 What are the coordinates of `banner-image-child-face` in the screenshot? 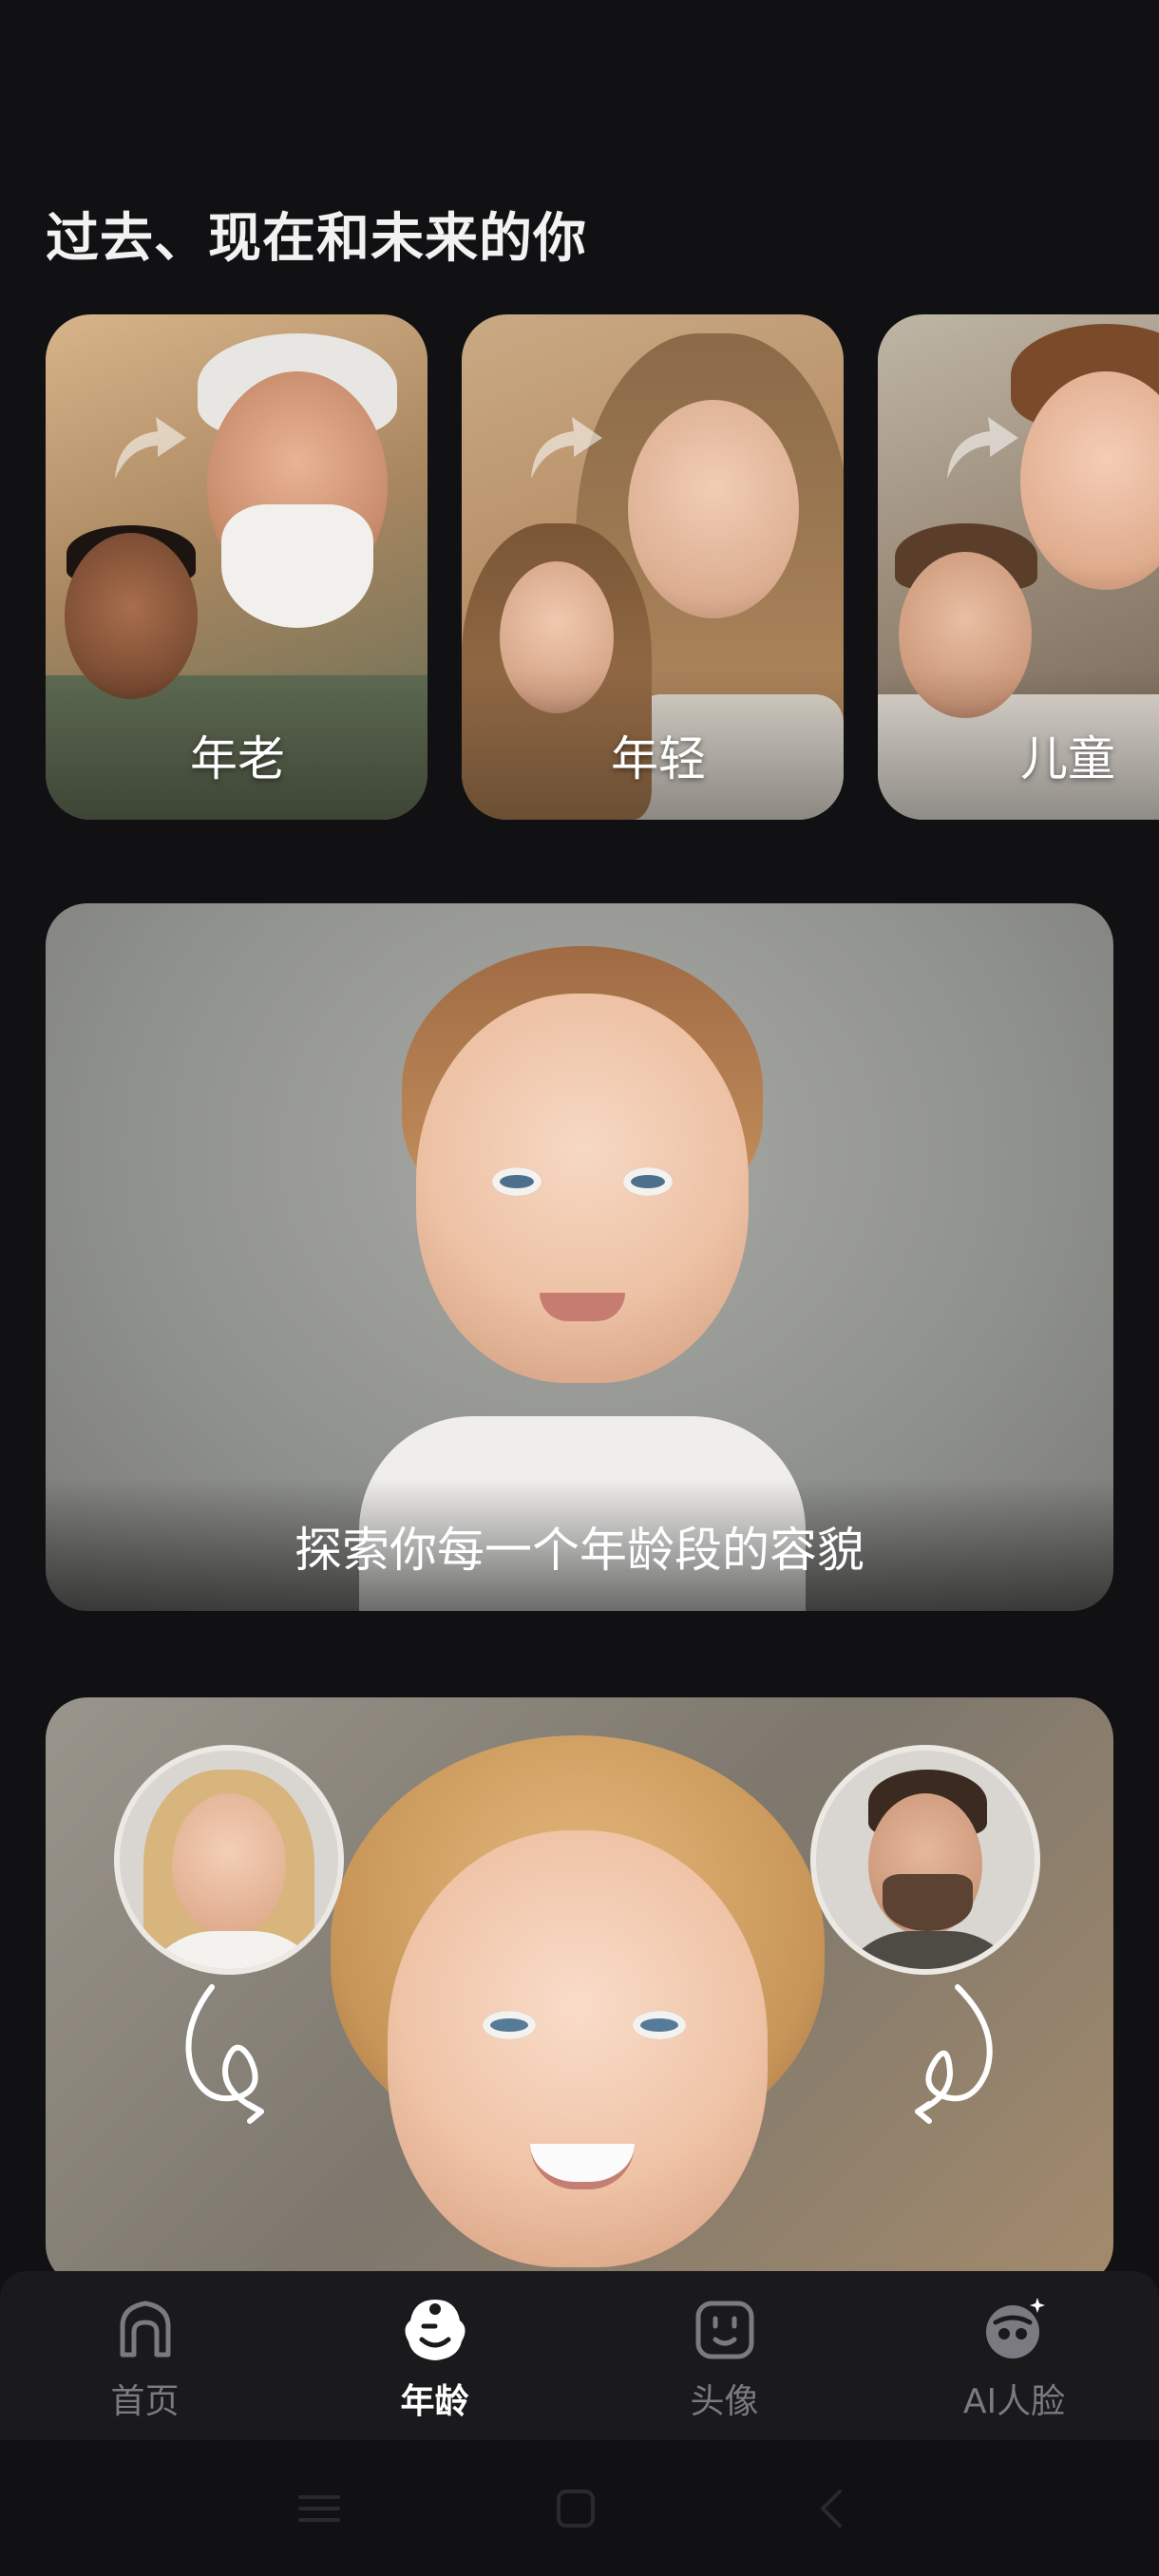 It's located at (582, 1188).